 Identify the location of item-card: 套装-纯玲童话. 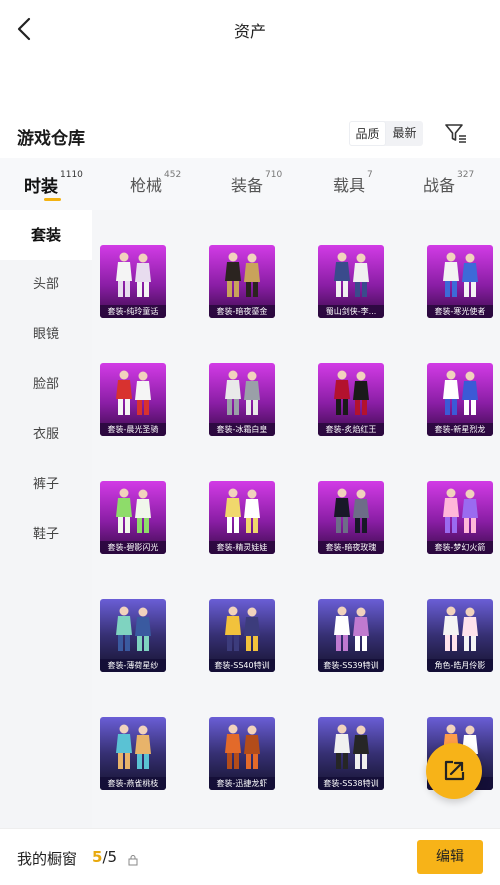
(133, 281).